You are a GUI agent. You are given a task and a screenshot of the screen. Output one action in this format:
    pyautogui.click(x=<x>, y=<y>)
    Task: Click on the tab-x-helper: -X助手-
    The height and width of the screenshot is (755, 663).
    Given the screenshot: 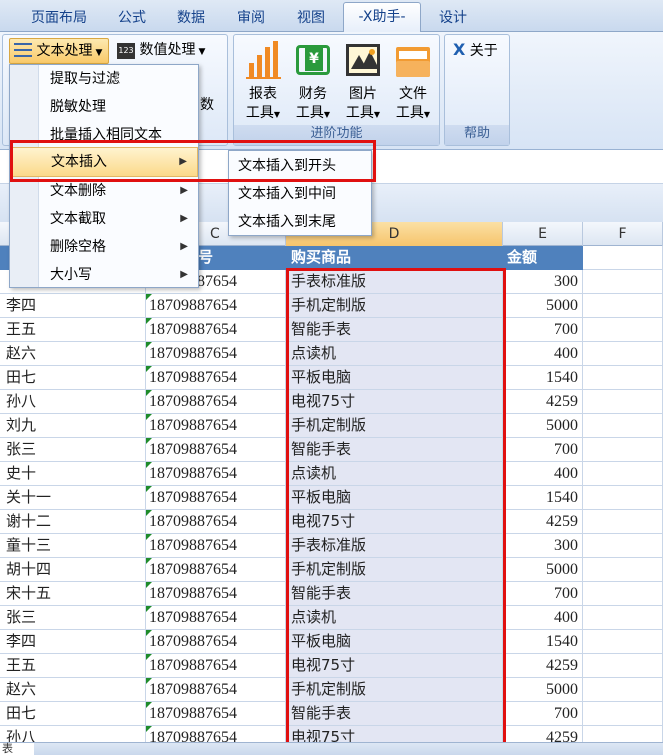 What is the action you would take?
    pyautogui.click(x=382, y=17)
    